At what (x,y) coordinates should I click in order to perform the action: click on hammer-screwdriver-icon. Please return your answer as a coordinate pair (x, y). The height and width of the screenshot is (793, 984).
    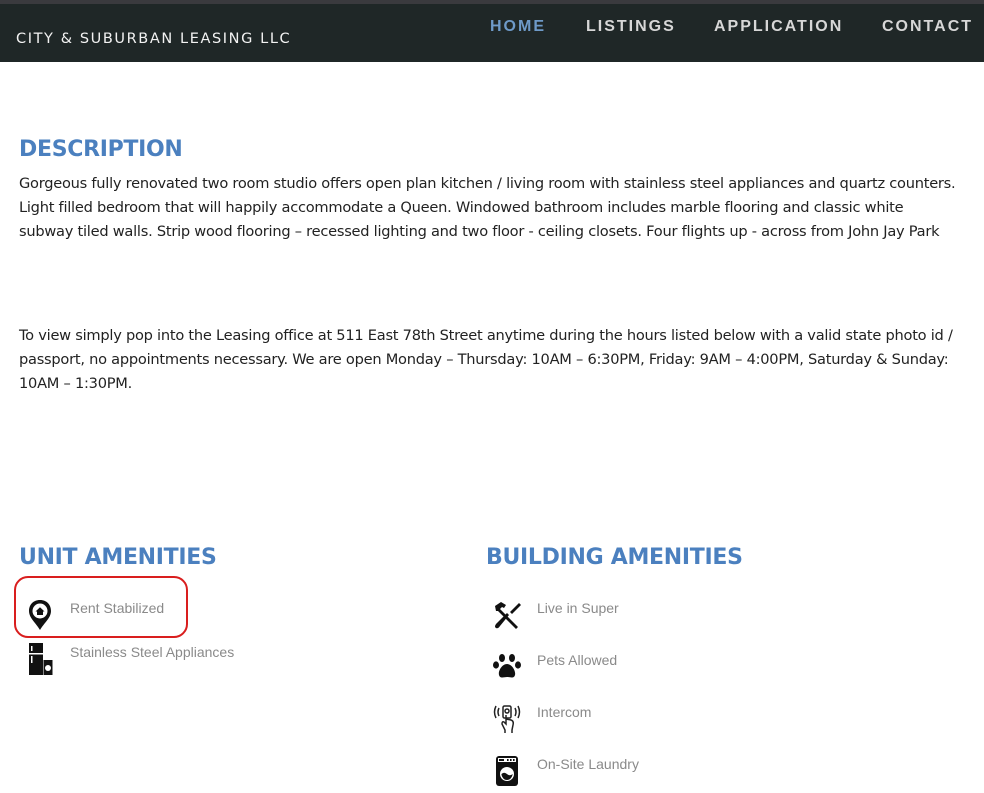
    Looking at the image, I should click on (507, 615).